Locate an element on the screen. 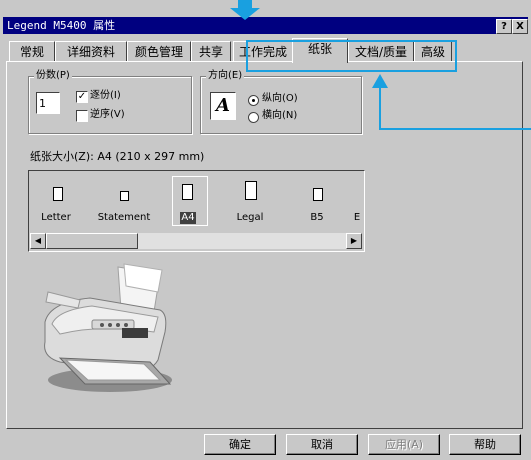 The height and width of the screenshot is (460, 531). letter-paper-icon is located at coordinates (58, 194).